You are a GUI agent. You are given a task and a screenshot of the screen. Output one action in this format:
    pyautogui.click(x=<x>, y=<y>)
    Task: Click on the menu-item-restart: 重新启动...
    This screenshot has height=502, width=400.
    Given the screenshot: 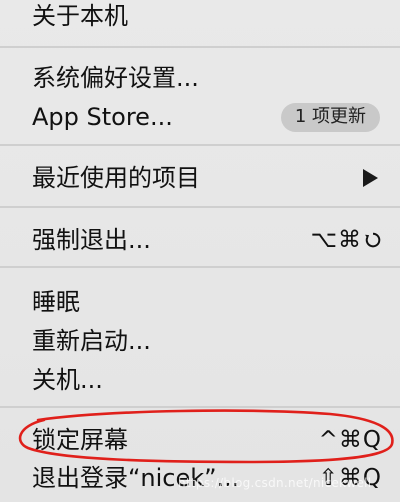 What is the action you would take?
    pyautogui.click(x=200, y=341)
    